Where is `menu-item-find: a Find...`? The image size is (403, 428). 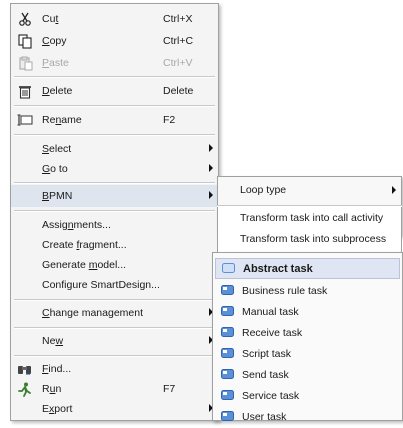 menu-item-find: a Find... is located at coordinates (114, 369).